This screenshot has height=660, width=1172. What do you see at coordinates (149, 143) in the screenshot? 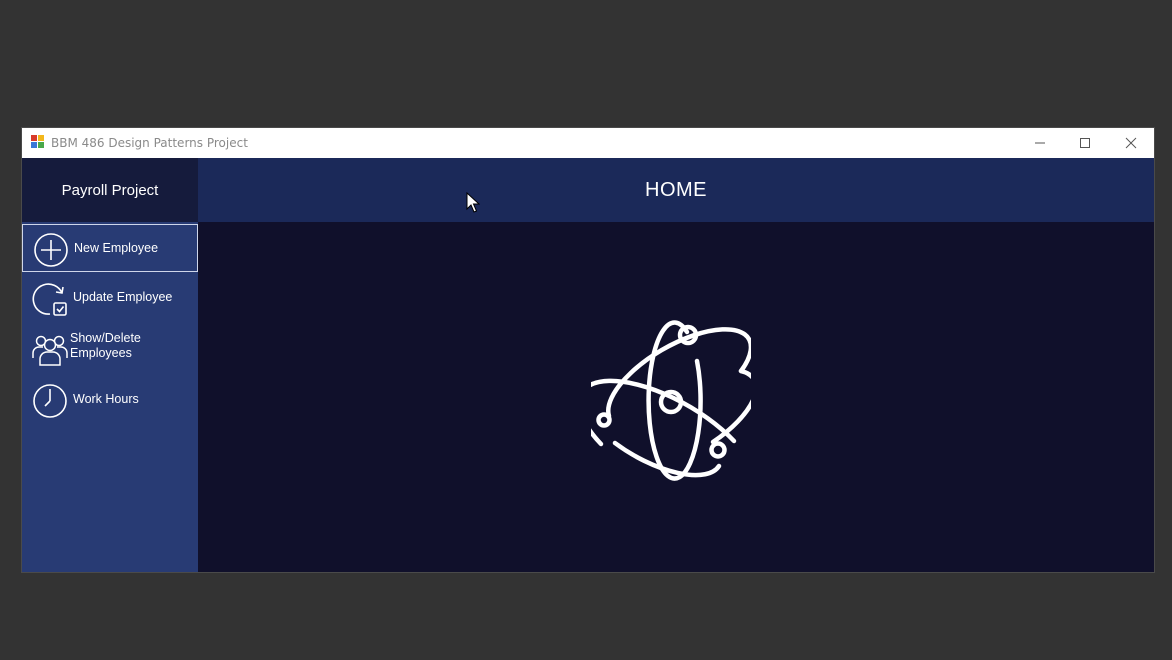
I see `window-title: BBM 486 Design Patterns Project` at bounding box center [149, 143].